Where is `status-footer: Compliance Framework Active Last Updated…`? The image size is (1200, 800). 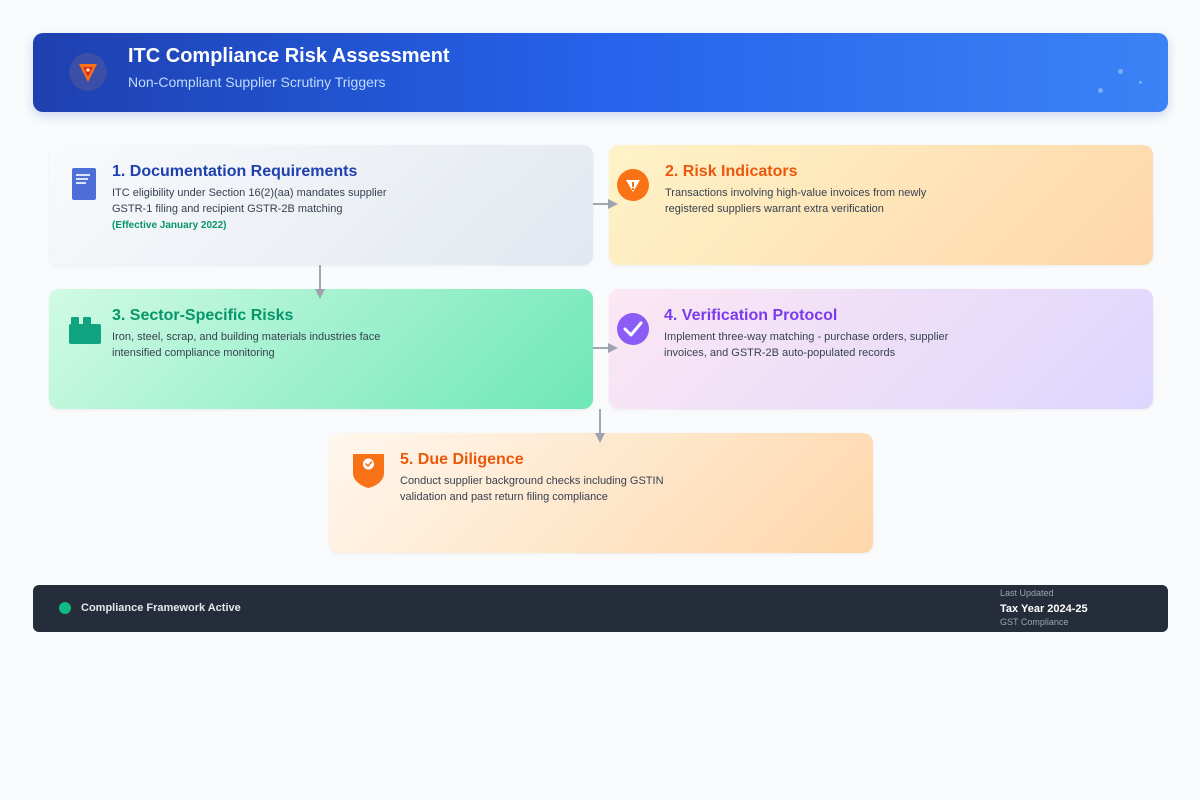
status-footer: Compliance Framework Active Last Updated… is located at coordinates (600, 608).